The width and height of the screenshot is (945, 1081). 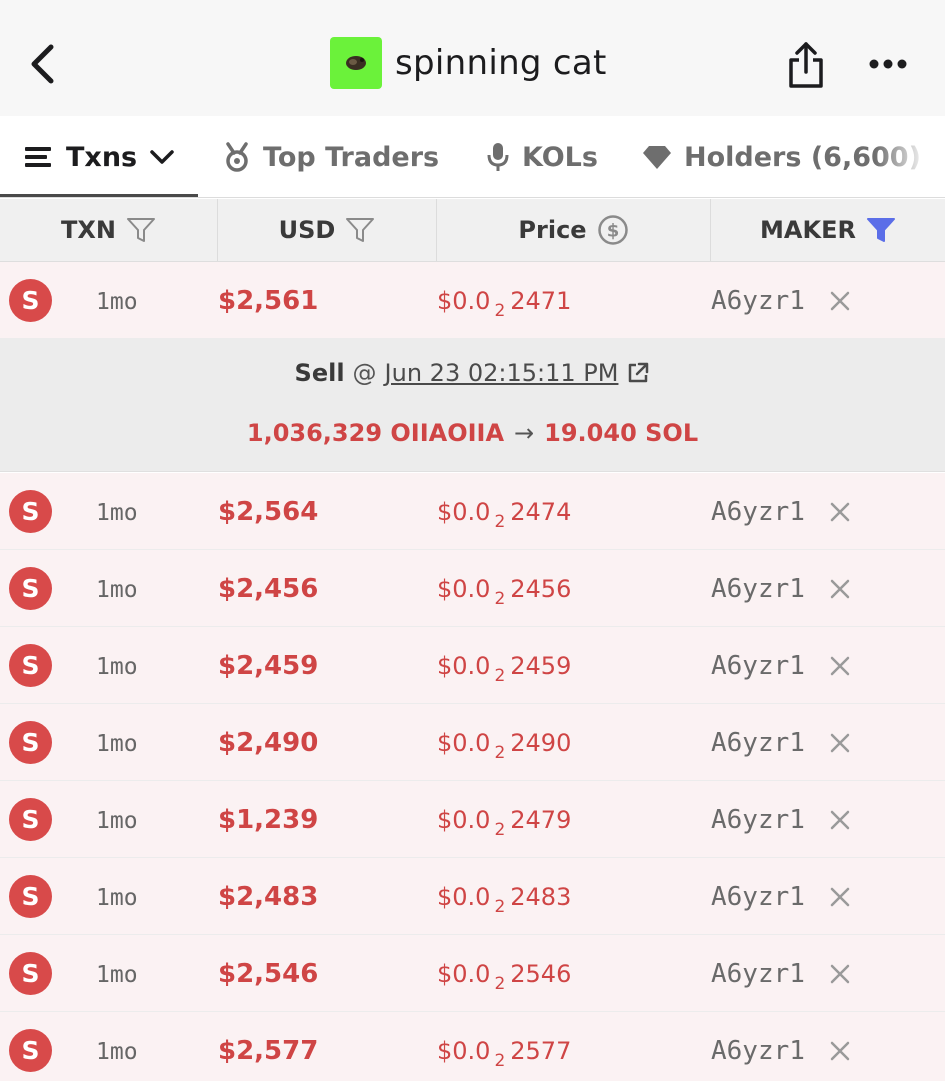 What do you see at coordinates (504, 304) in the screenshot?
I see `txn-price: $0.0 2 2471` at bounding box center [504, 304].